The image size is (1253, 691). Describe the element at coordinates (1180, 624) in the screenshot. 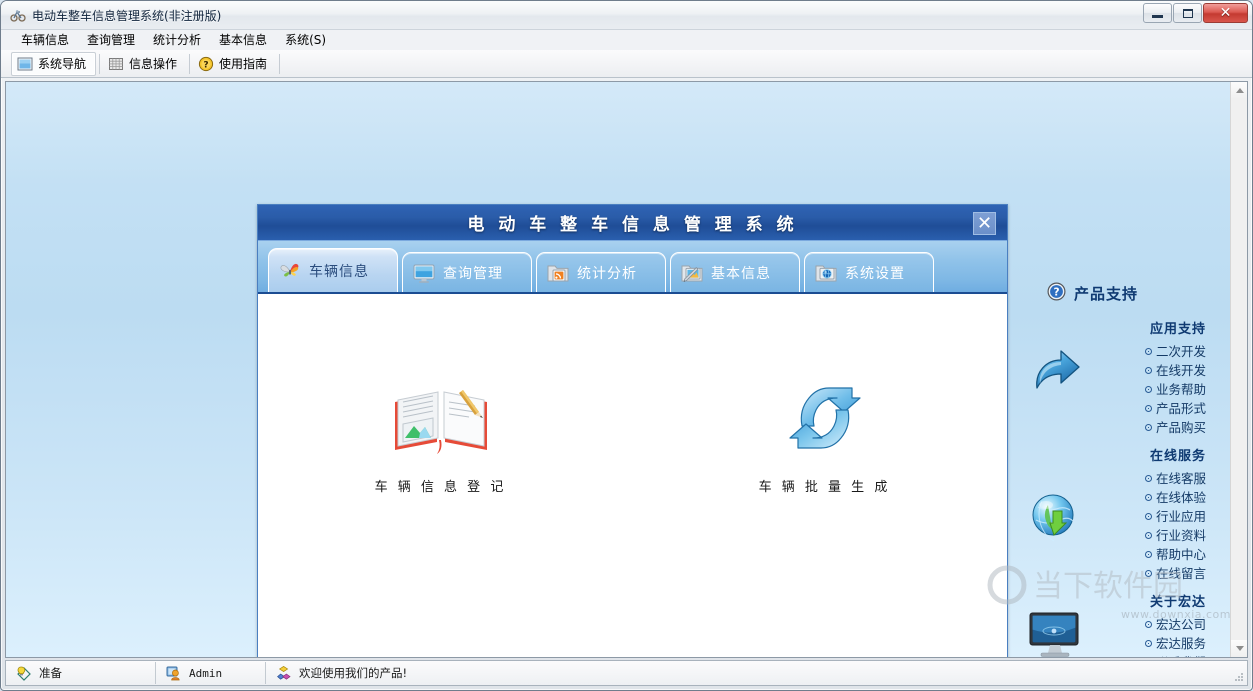

I see `support-link-label: 宏达公司` at that location.